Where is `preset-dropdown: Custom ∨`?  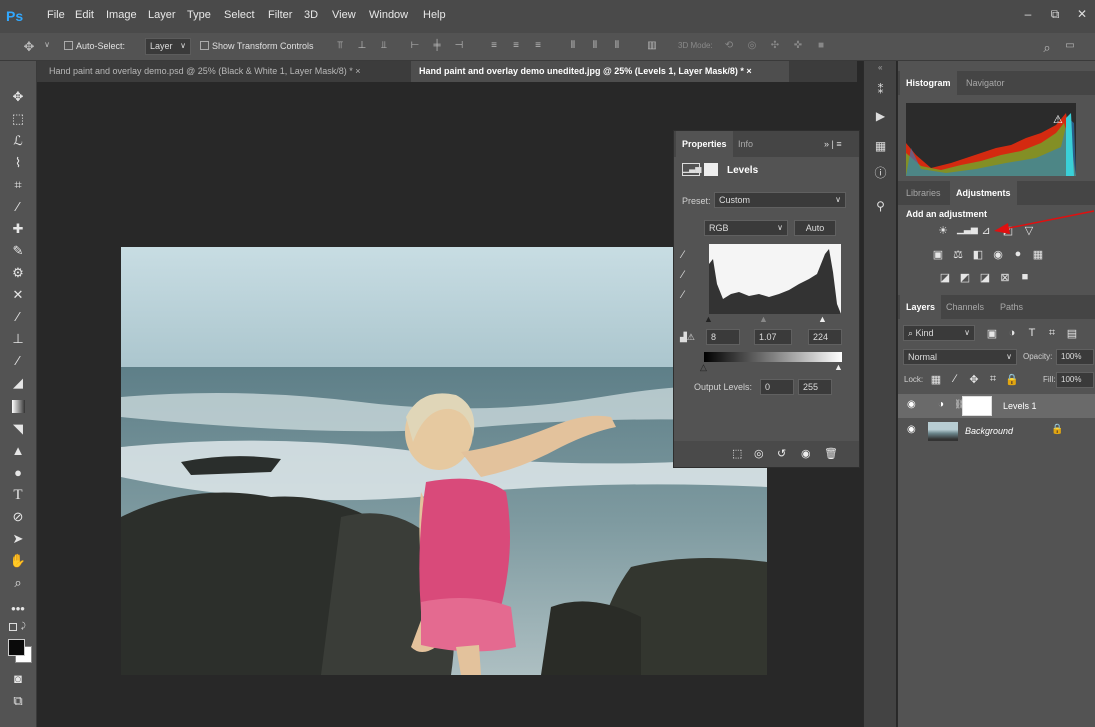
preset-dropdown: Custom ∨ is located at coordinates (780, 200).